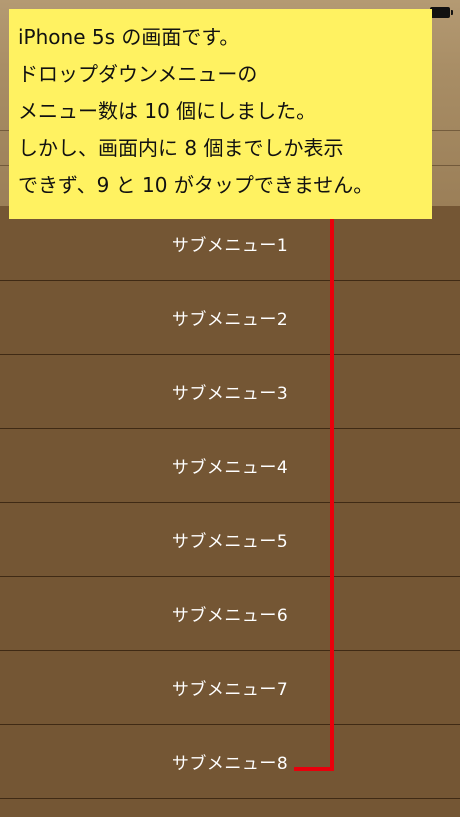 The width and height of the screenshot is (460, 817). I want to click on submenu-item-5: サブメニュー5, so click(230, 540).